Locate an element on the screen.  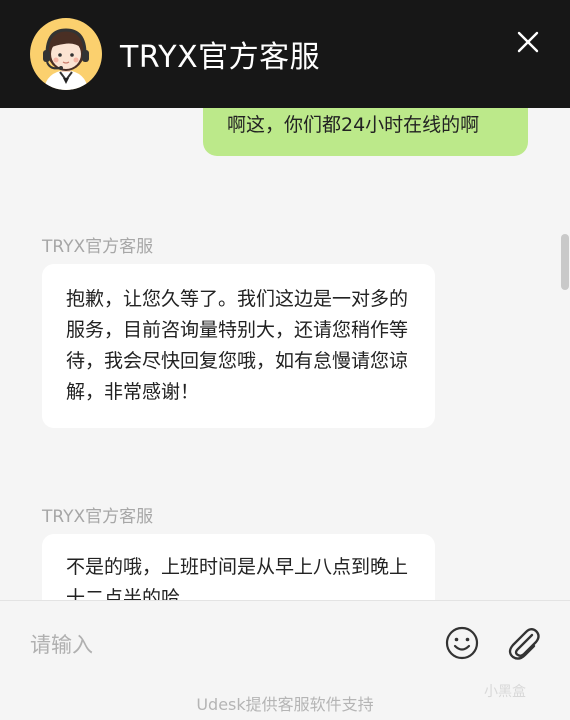
attachment-icon is located at coordinates (523, 642).